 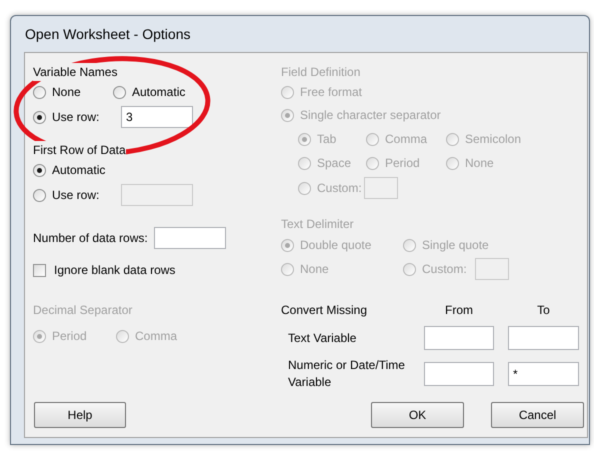 I want to click on column-header: To, so click(x=543, y=310).